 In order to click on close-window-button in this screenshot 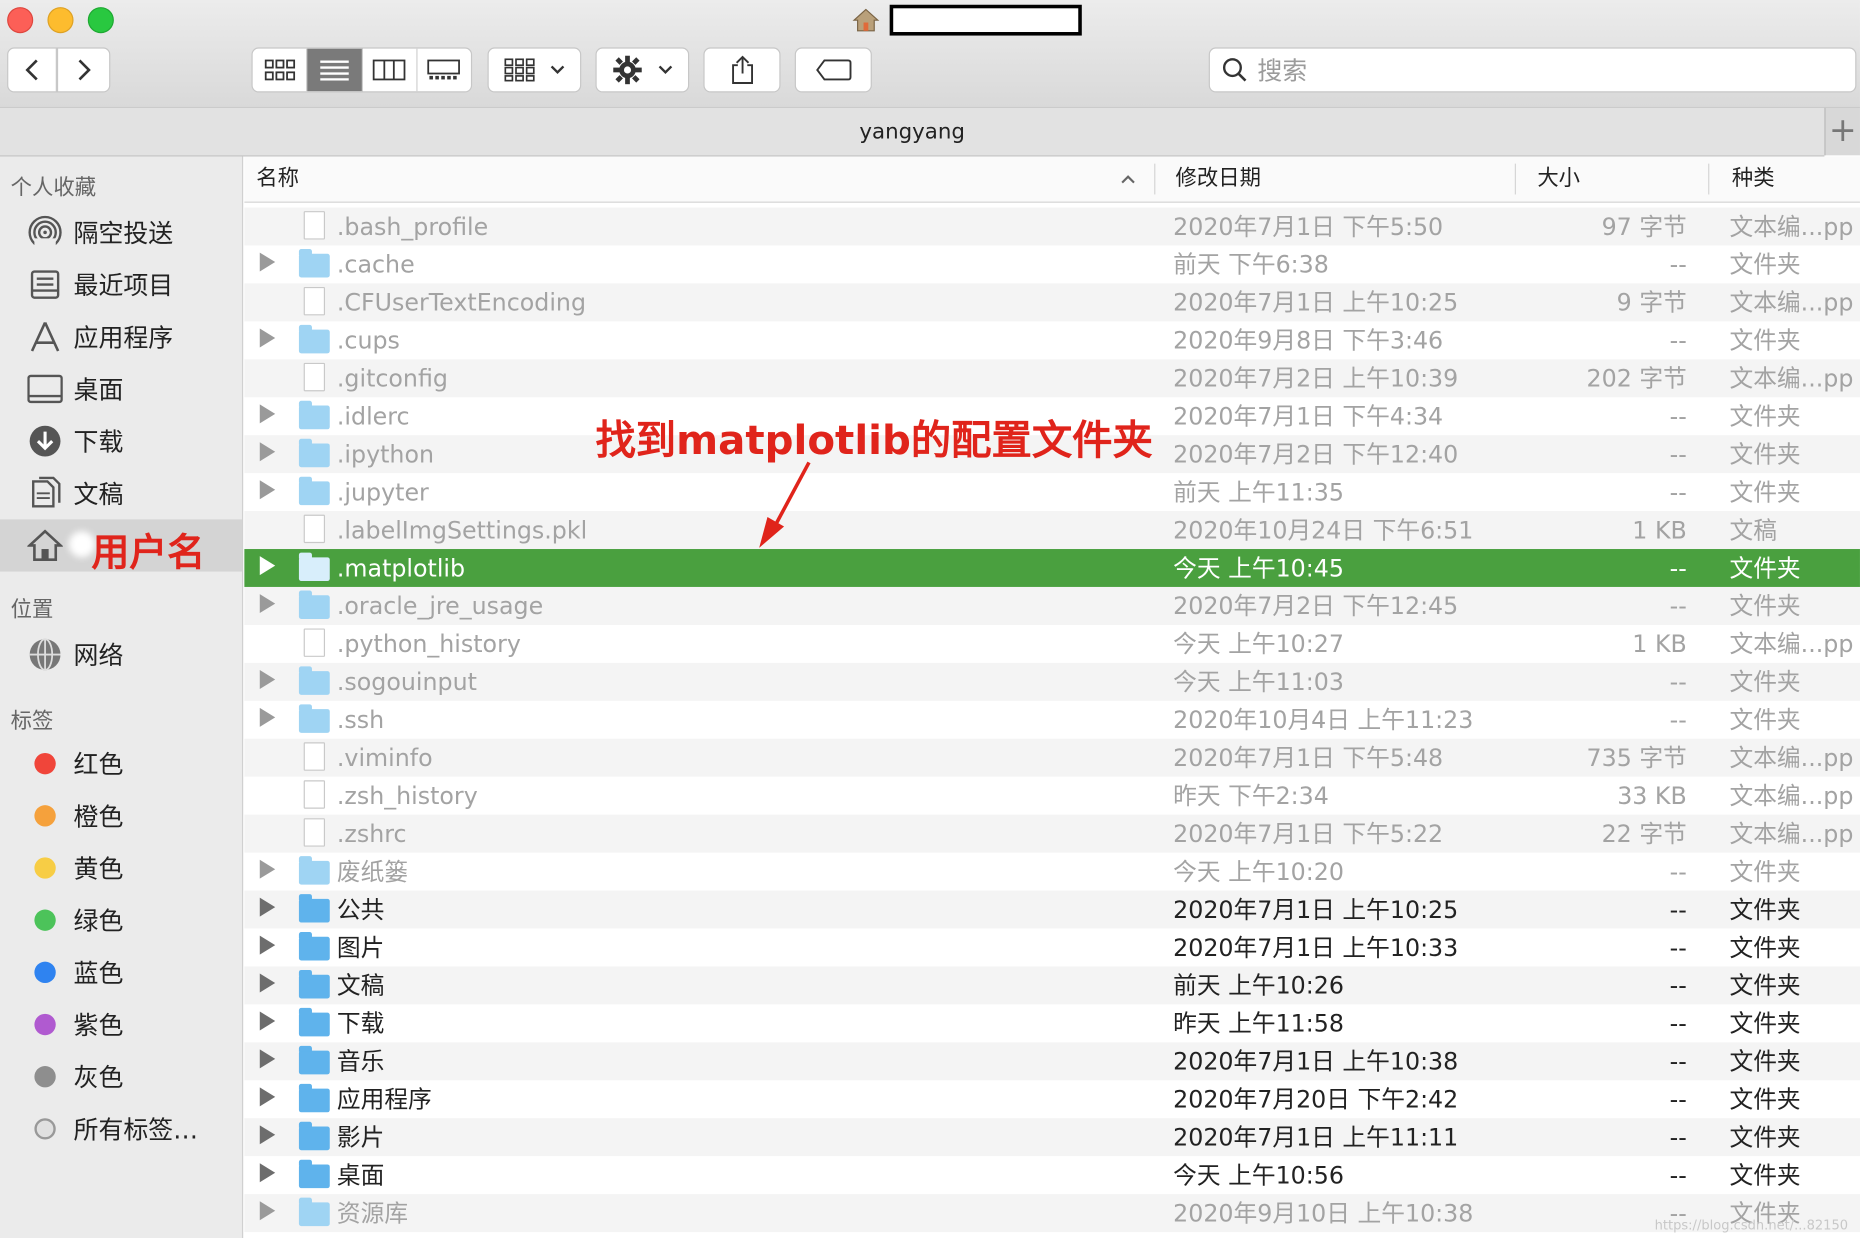, I will do `click(20, 20)`.